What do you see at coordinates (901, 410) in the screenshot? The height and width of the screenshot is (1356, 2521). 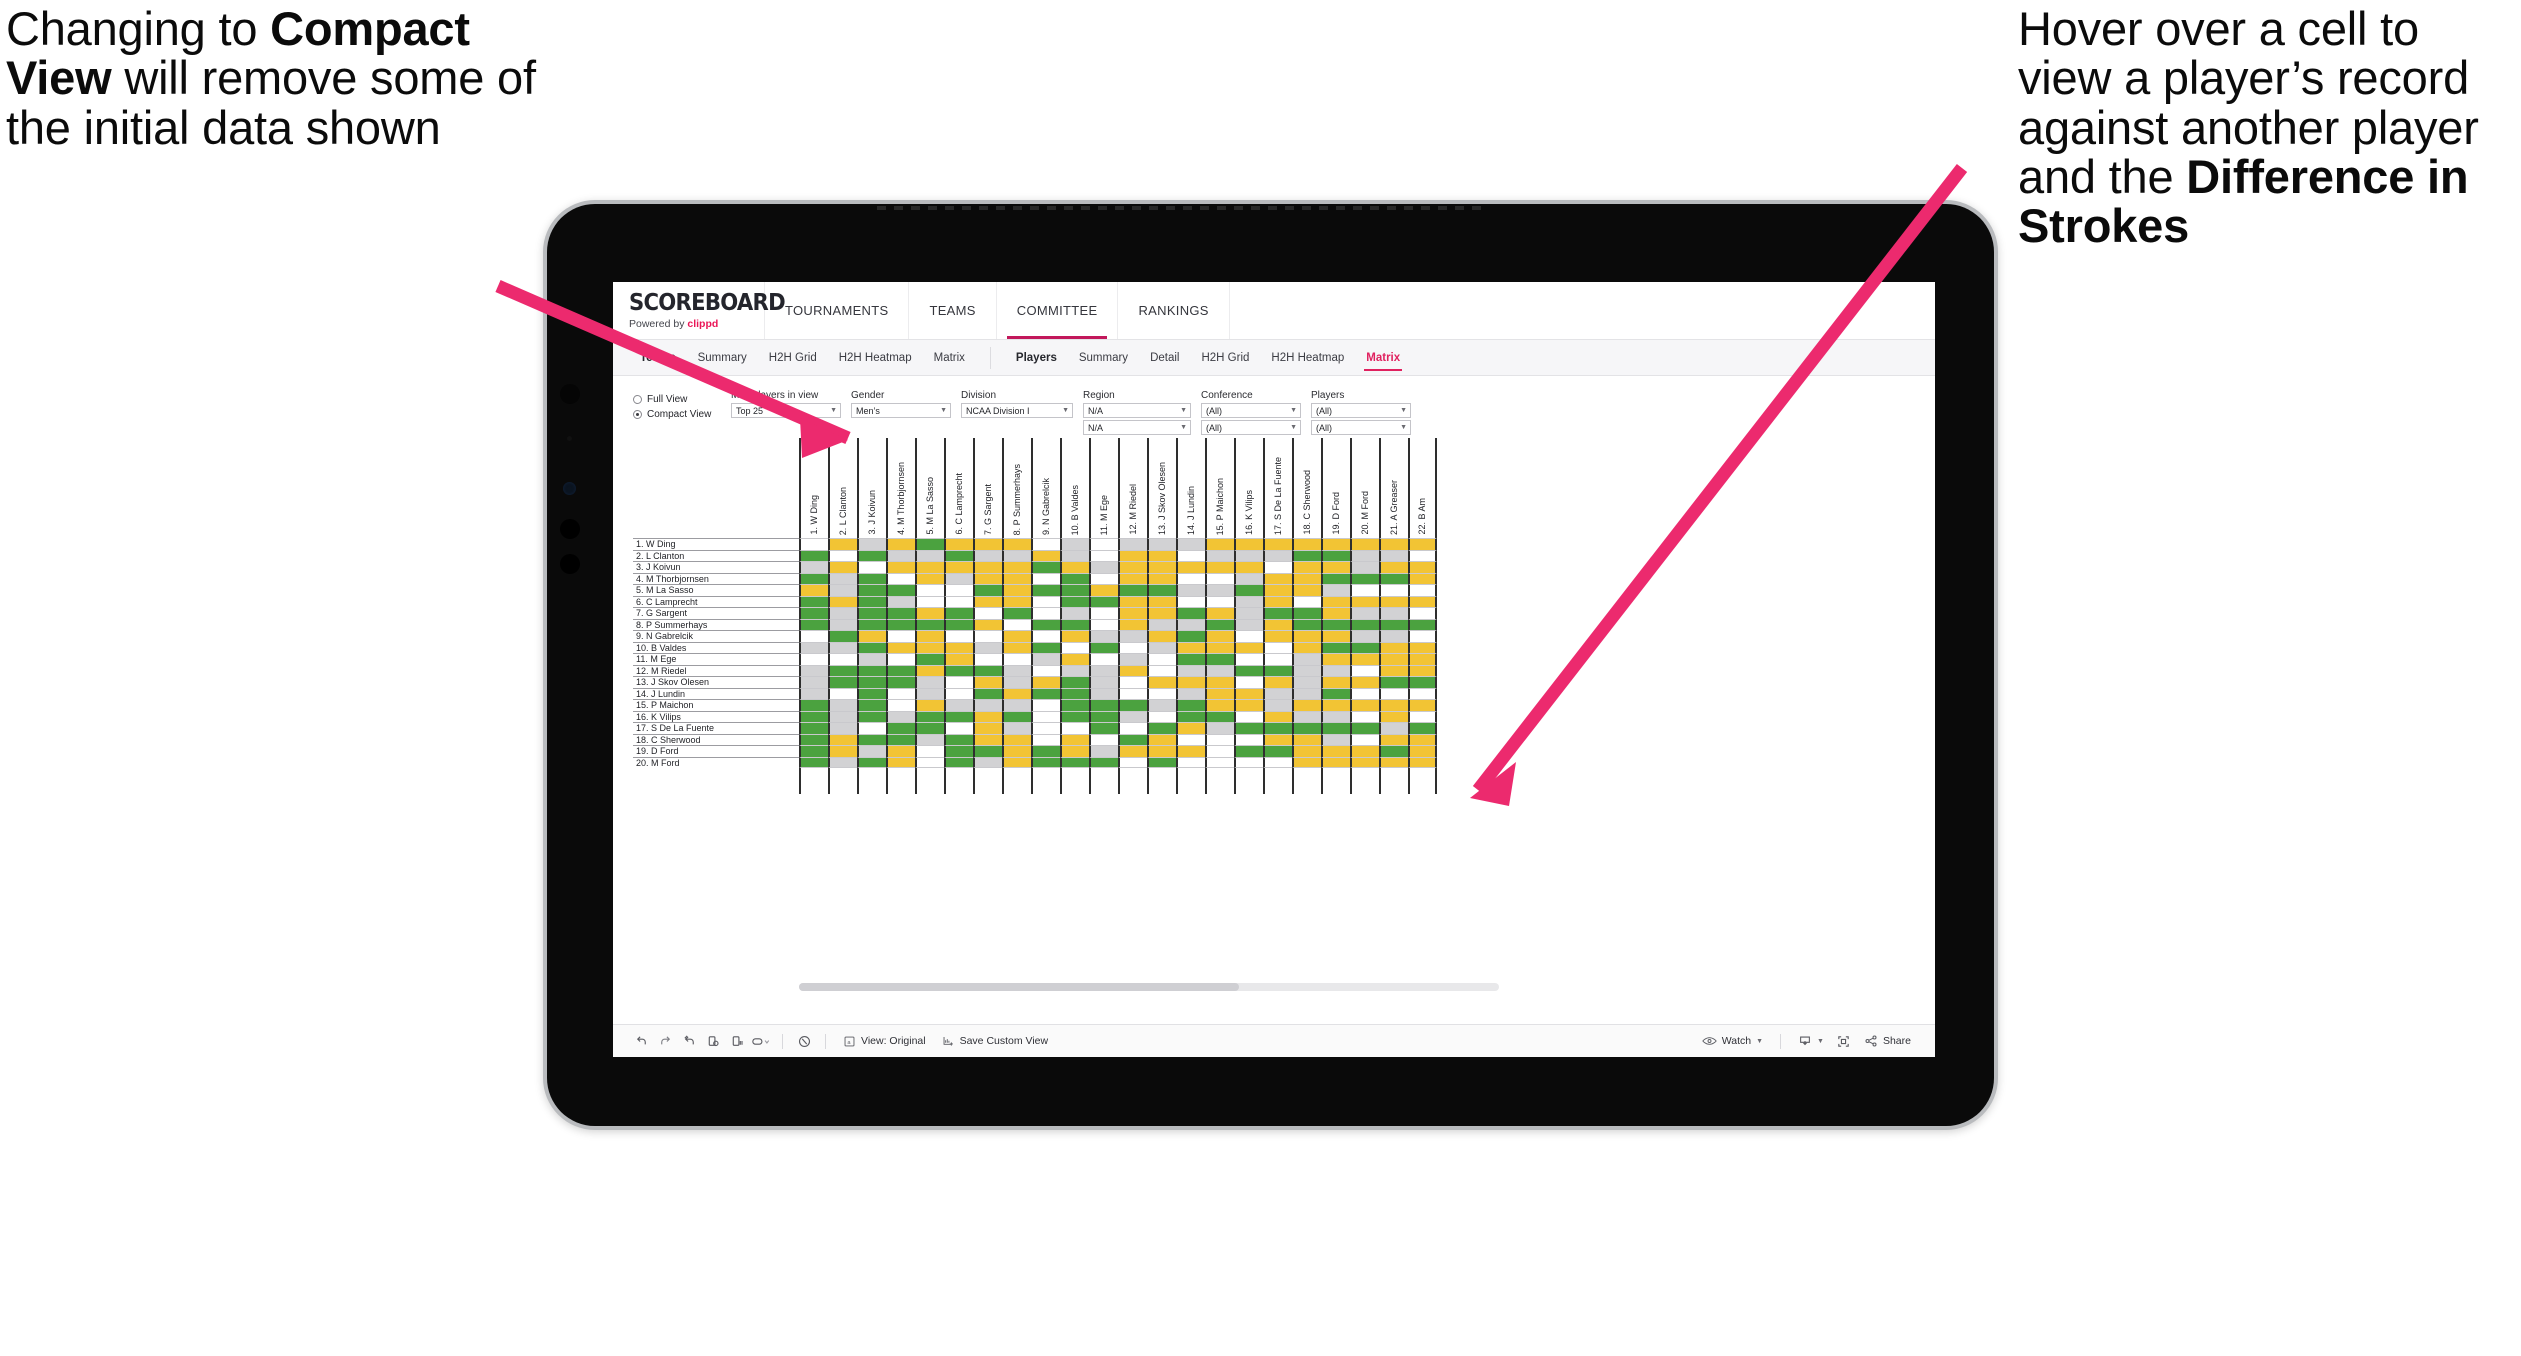 I see `filter-gender-select: Men’s ▼` at bounding box center [901, 410].